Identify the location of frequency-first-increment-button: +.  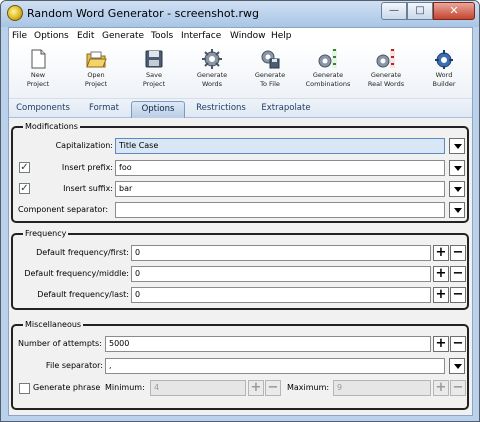
(441, 253).